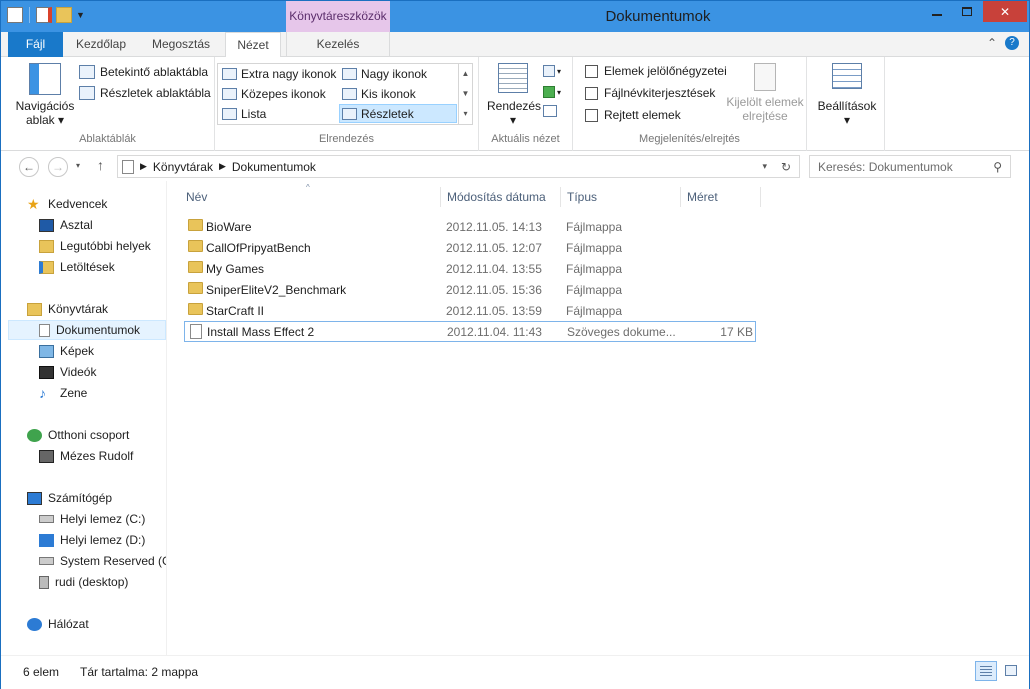 This screenshot has height=689, width=1030. What do you see at coordinates (244, 114) in the screenshot?
I see `layout-list: Lista` at bounding box center [244, 114].